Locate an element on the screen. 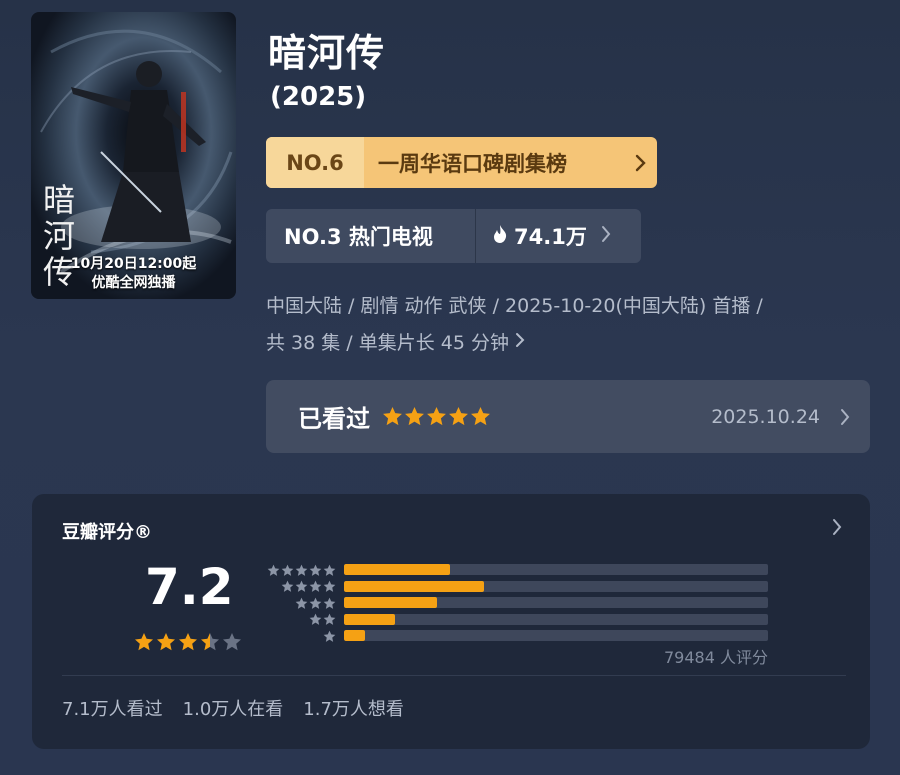  hot-ranking-badge: NO.3 热门电视 74.1万 is located at coordinates (453, 236).